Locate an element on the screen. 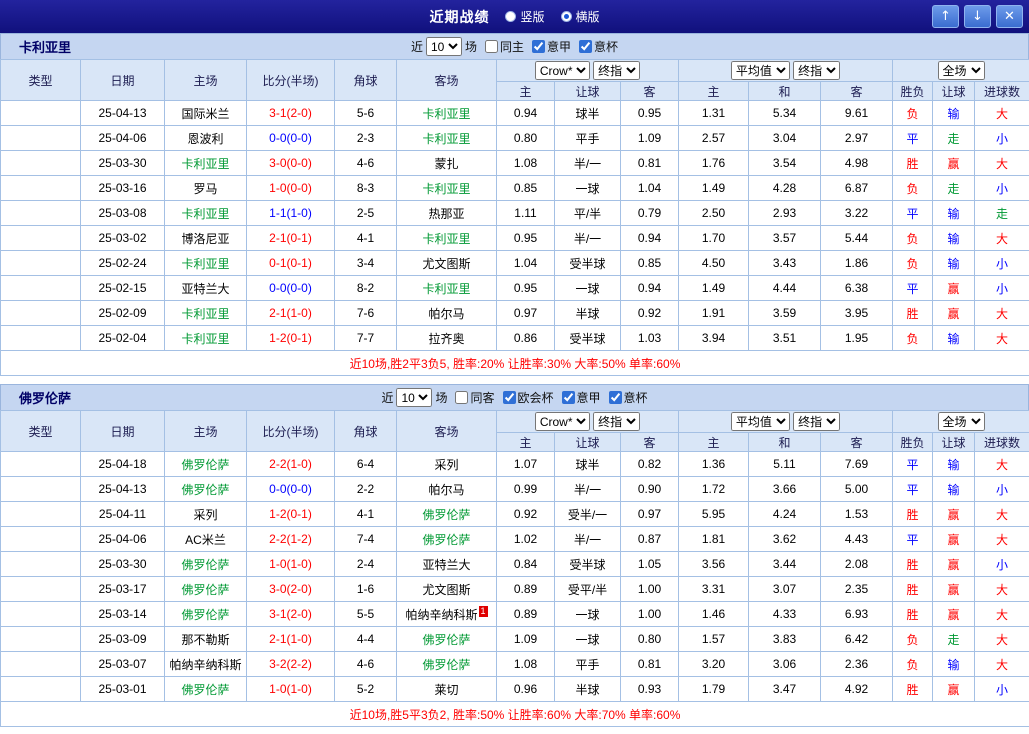 This screenshot has width=1029, height=734. euro-away-odds-cell: 5.00 is located at coordinates (856, 489).